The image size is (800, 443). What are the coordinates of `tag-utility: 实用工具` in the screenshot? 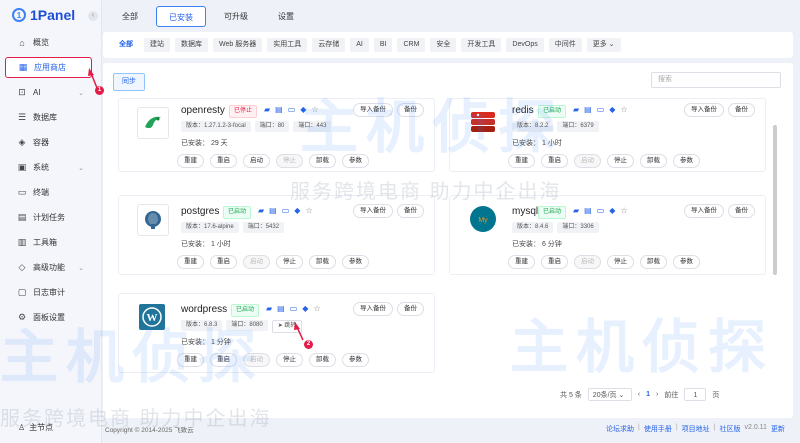 It's located at (287, 45).